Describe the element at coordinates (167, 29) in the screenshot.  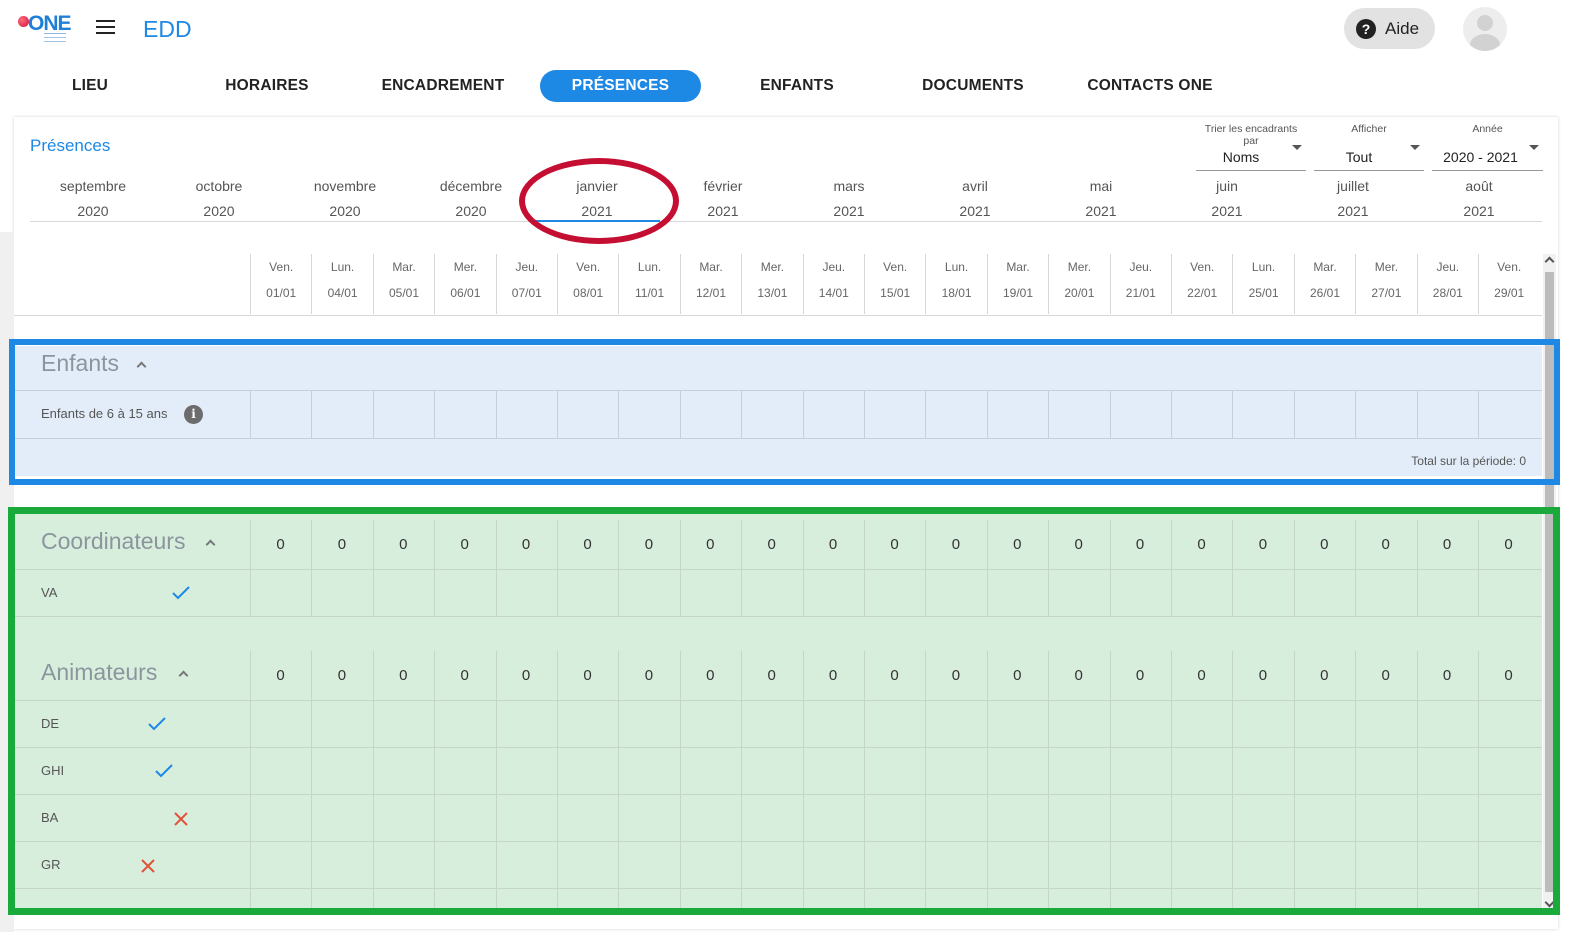
I see `app-title: EDD` at that location.